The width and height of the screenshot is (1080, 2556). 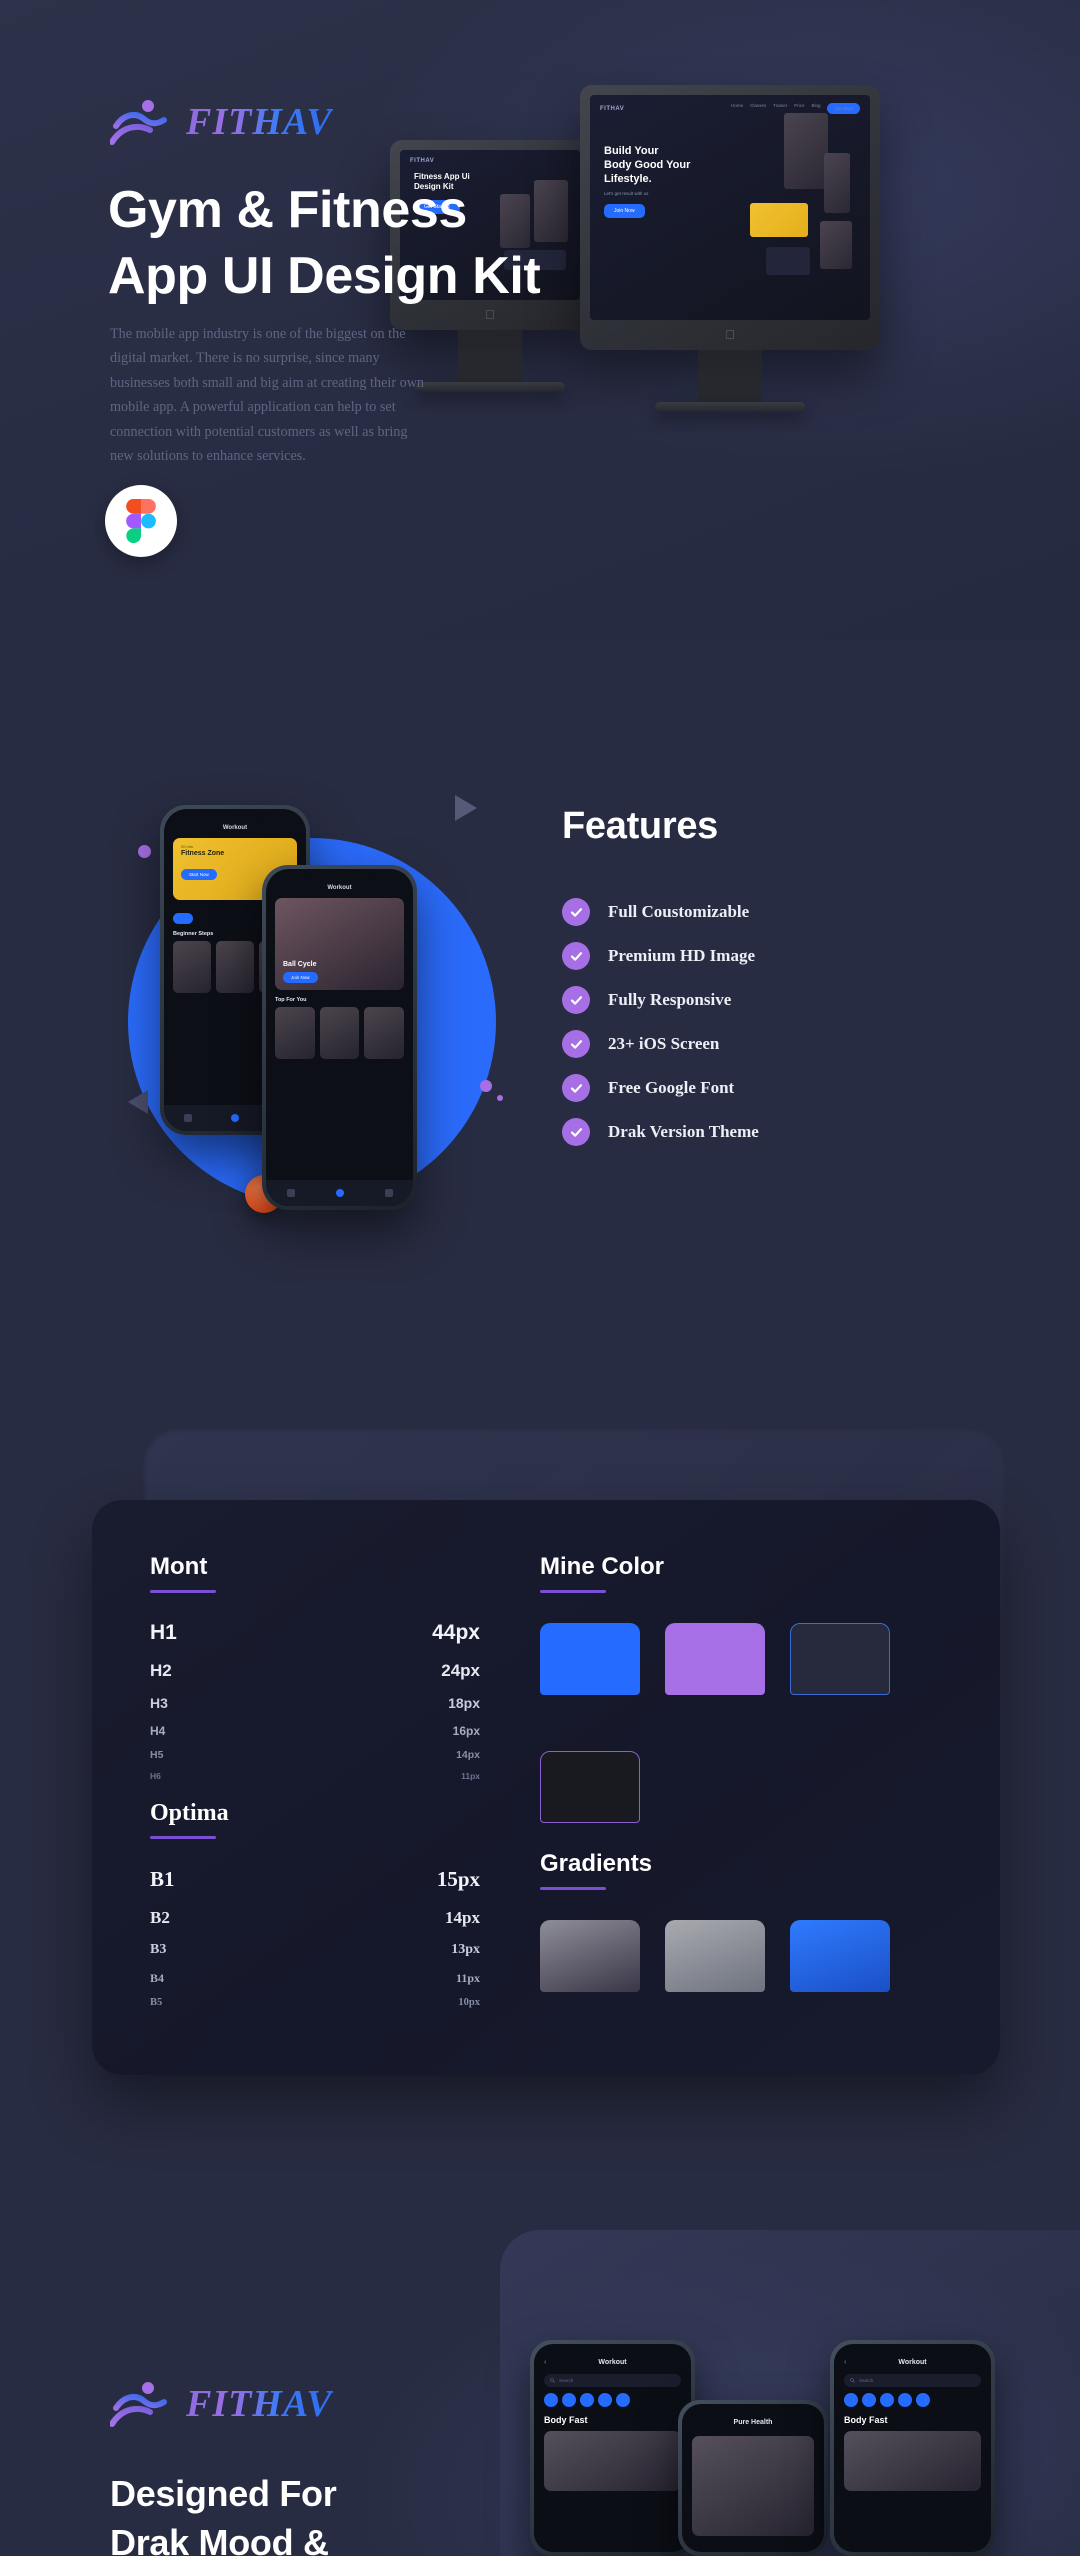 I want to click on phone-left-chip, so click(x=183, y=918).